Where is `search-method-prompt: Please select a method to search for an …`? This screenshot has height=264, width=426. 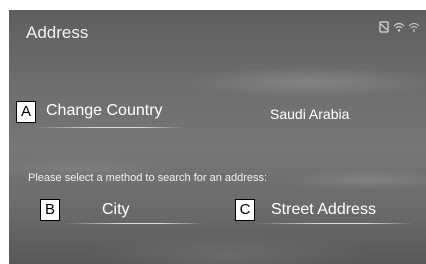
search-method-prompt: Please select a method to search for an … is located at coordinates (148, 178).